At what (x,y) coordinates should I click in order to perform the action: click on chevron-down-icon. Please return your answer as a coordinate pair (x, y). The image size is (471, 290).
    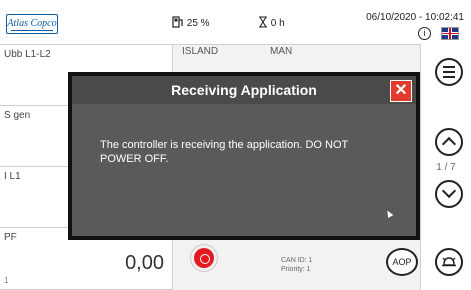
    Looking at the image, I should click on (449, 191).